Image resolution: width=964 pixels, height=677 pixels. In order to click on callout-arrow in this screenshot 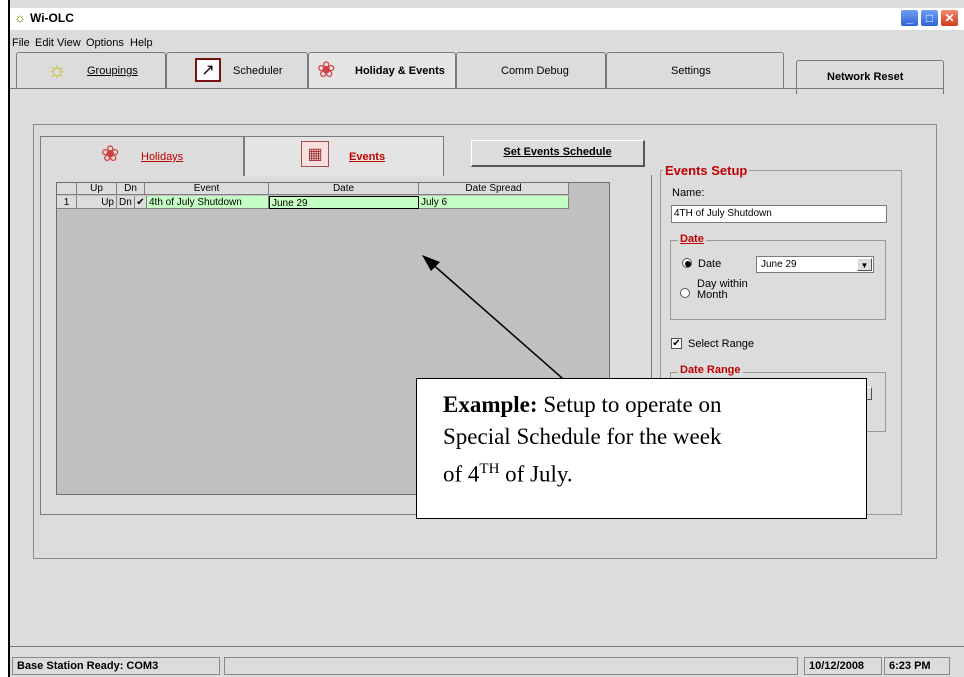, I will do `click(496, 320)`.